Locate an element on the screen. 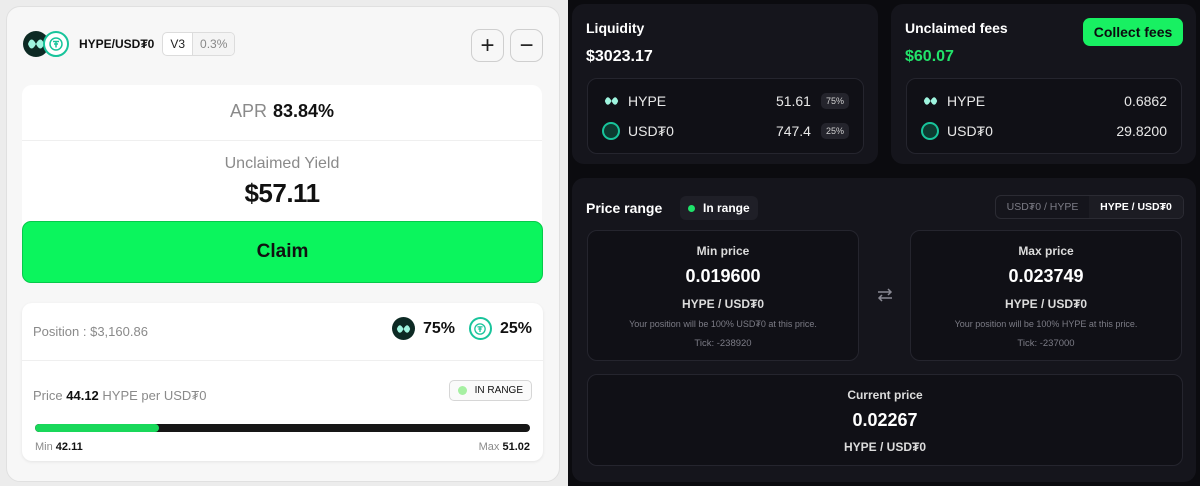 This screenshot has height=486, width=1200. apr-value: 83.84% is located at coordinates (303, 111).